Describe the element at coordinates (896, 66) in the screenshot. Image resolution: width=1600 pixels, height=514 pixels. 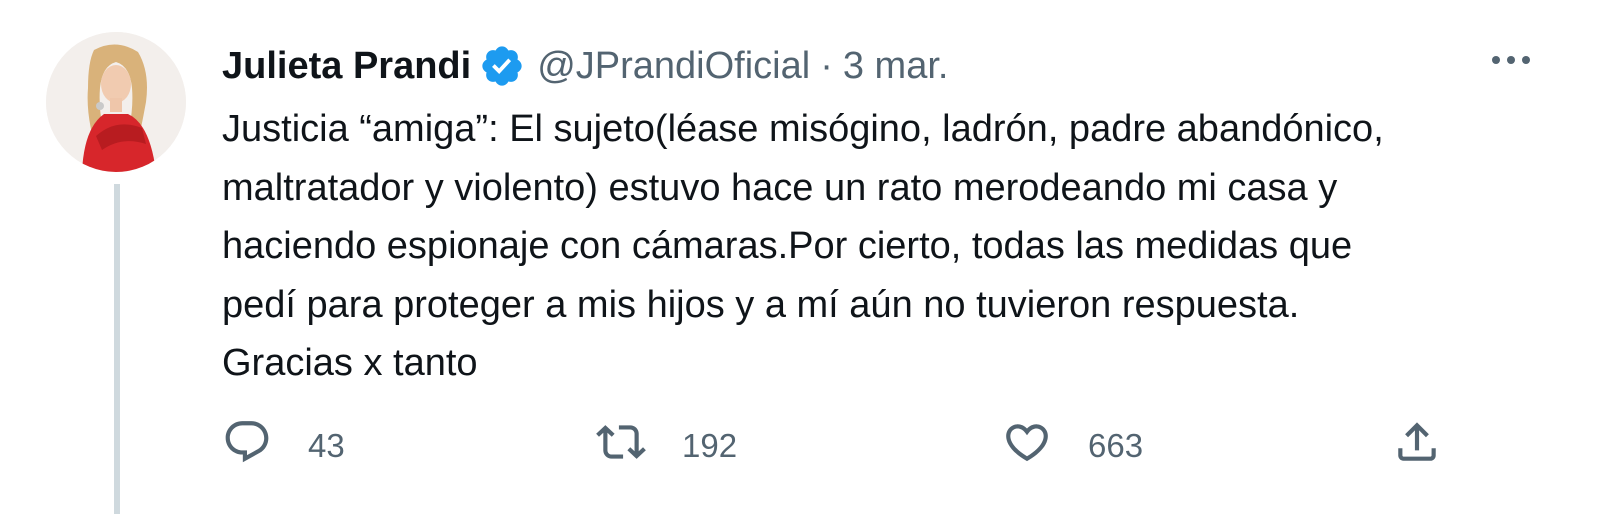
I see `tweet-date: 3 mar.` at that location.